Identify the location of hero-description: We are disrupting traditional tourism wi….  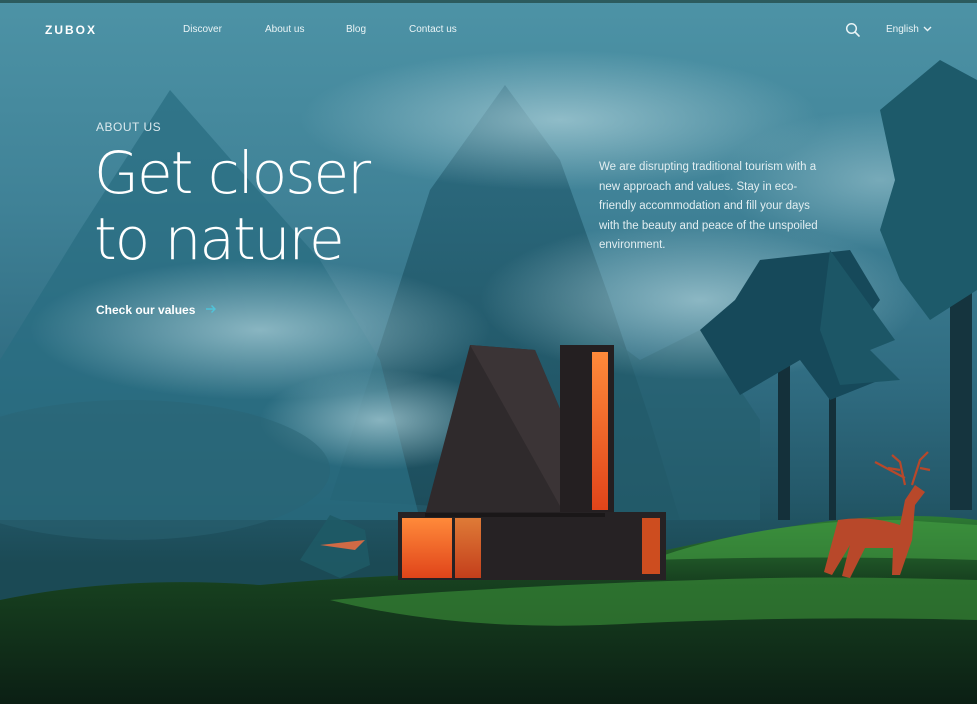
(708, 206).